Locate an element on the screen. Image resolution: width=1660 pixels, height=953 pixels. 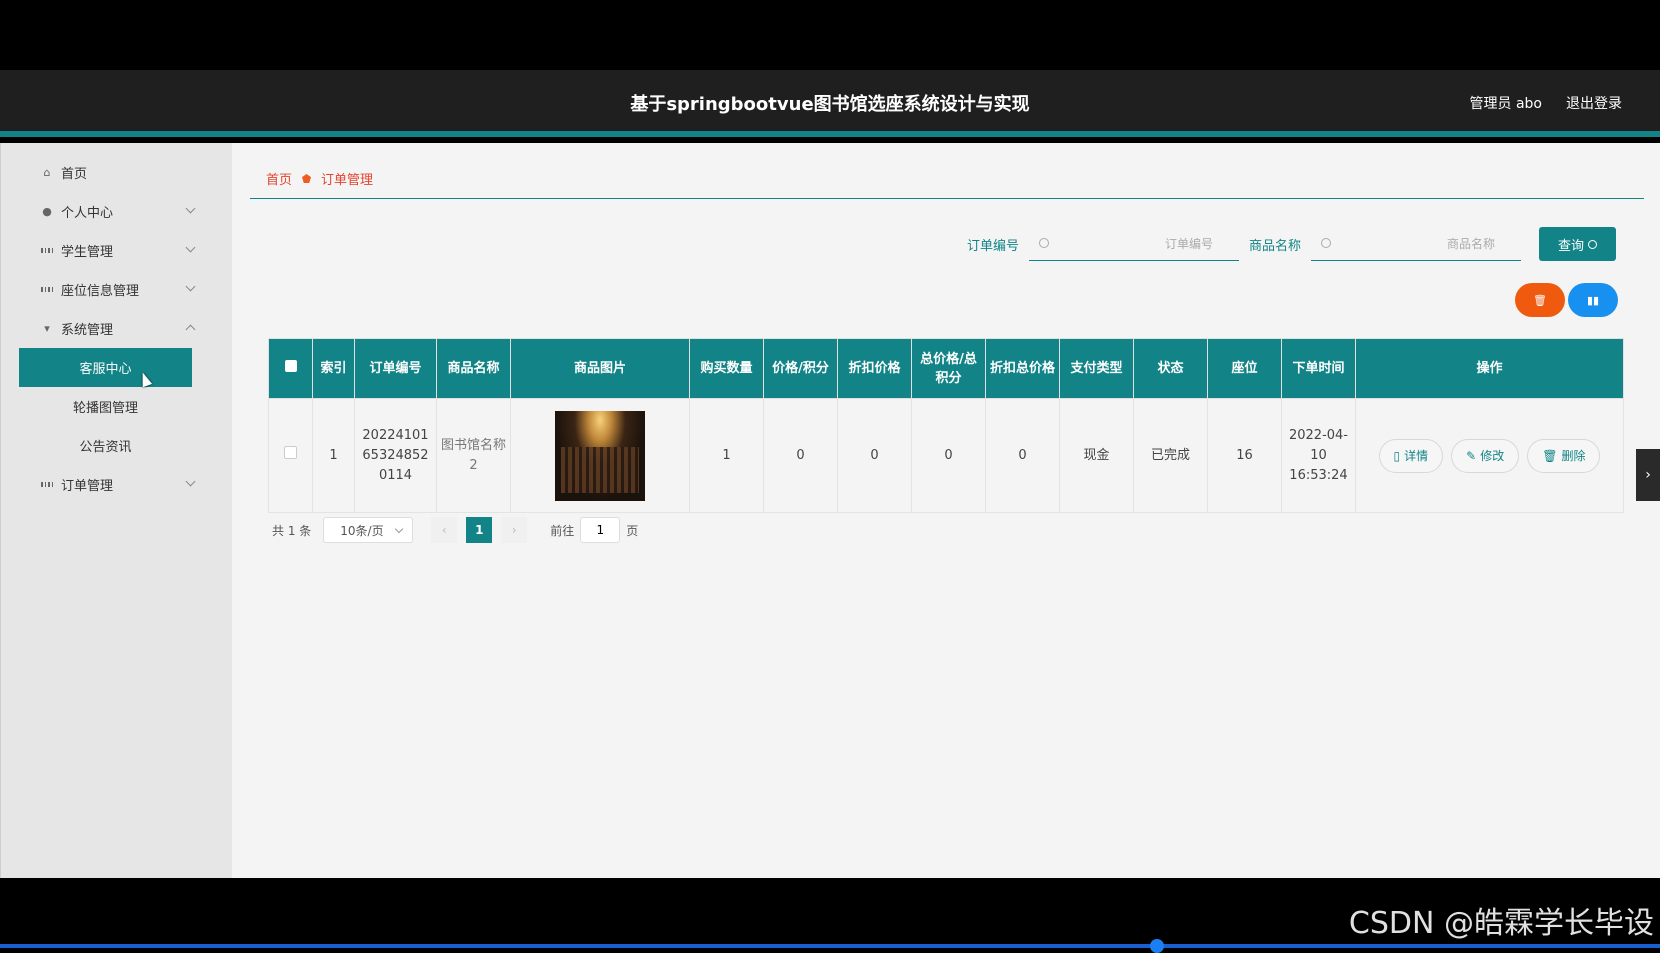
col-header: 商品名称 is located at coordinates (473, 368).